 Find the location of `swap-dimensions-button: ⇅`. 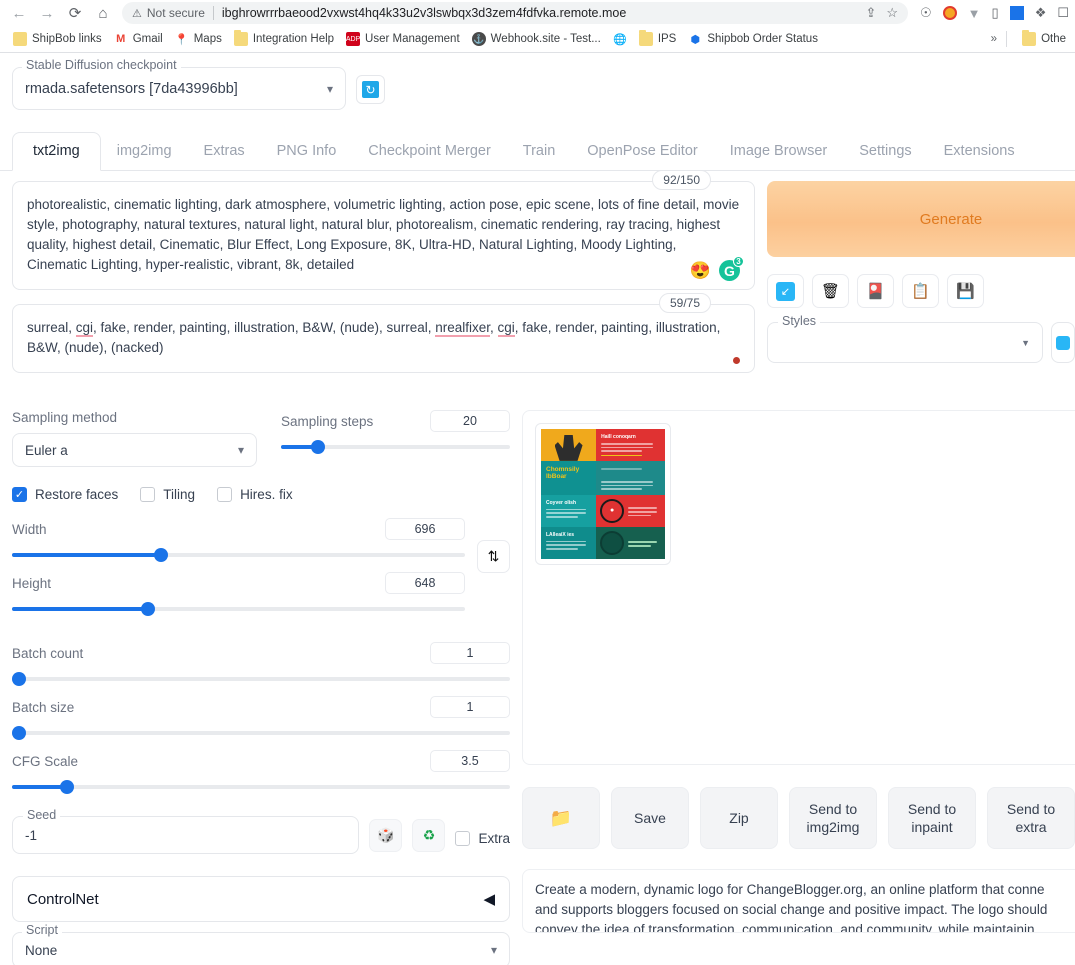

swap-dimensions-button: ⇅ is located at coordinates (493, 556).